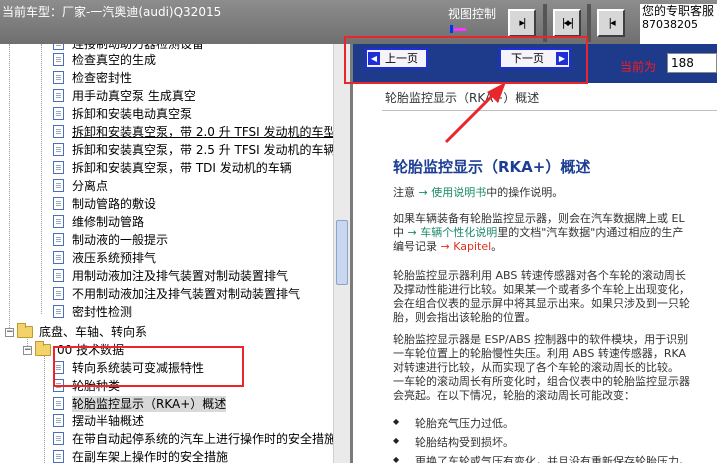 The width and height of the screenshot is (717, 463). I want to click on bullet-text: 轮胎结构受到损坏。, so click(464, 442).